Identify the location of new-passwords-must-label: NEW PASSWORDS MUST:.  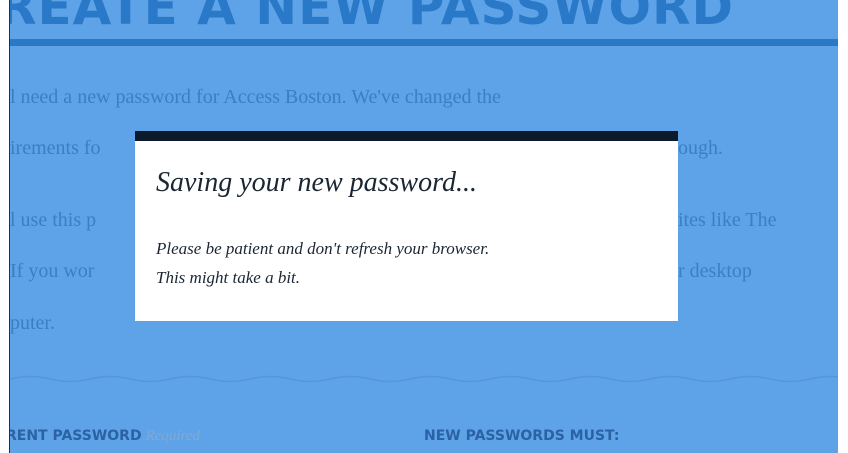
(522, 436).